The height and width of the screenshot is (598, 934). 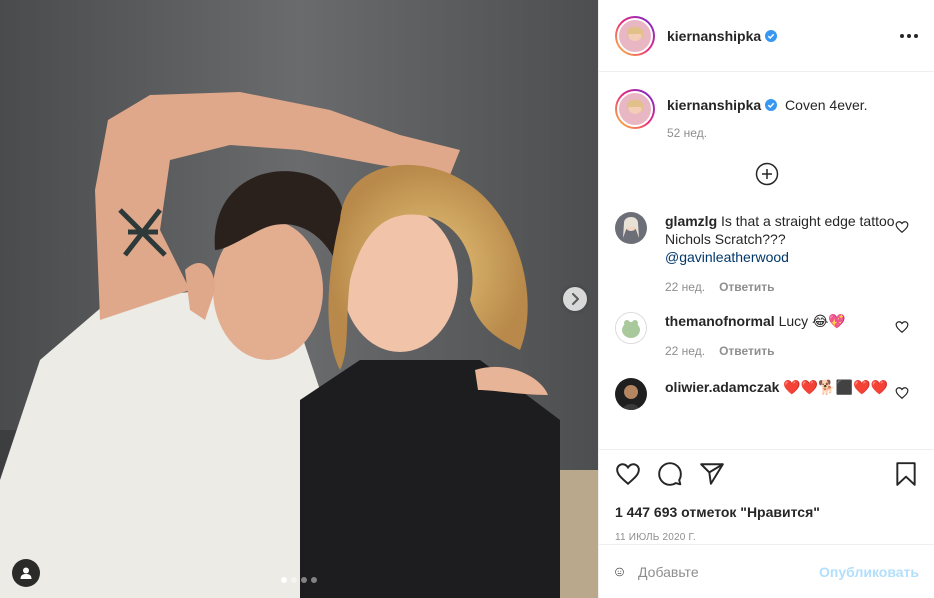 What do you see at coordinates (619, 572) in the screenshot?
I see `emoji-icon` at bounding box center [619, 572].